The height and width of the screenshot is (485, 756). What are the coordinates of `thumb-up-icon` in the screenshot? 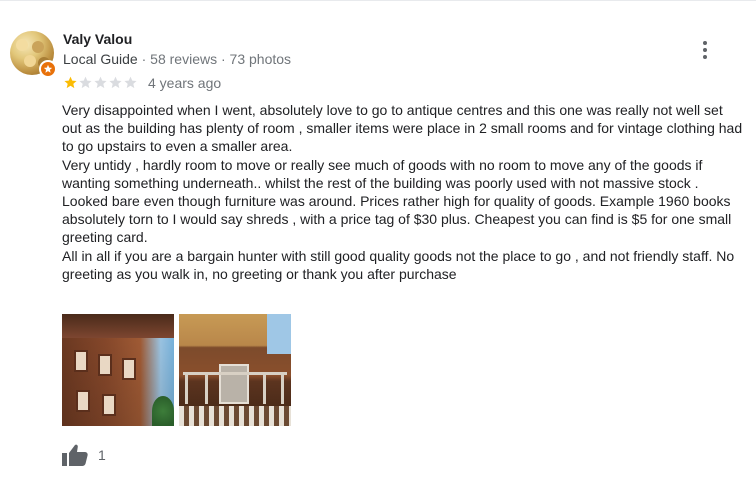 It's located at (75, 455).